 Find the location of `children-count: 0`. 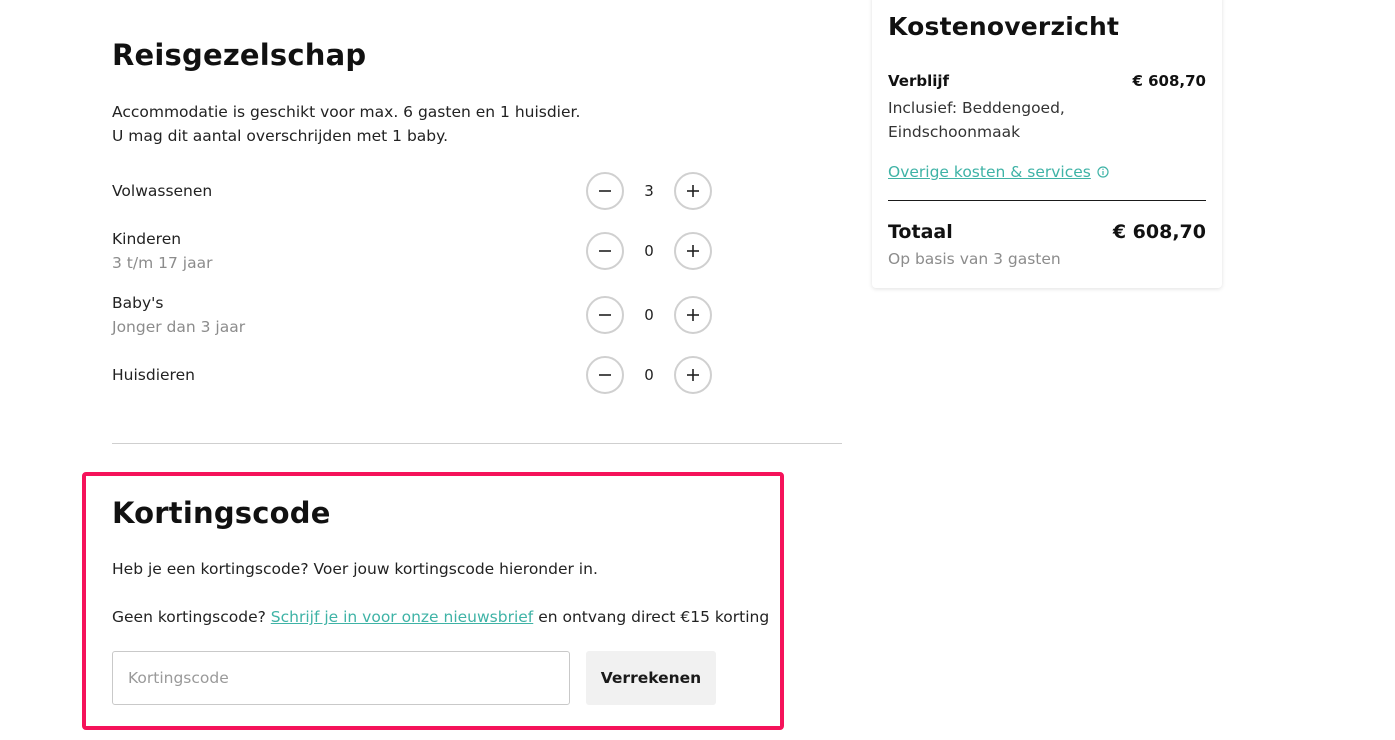

children-count: 0 is located at coordinates (649, 251).